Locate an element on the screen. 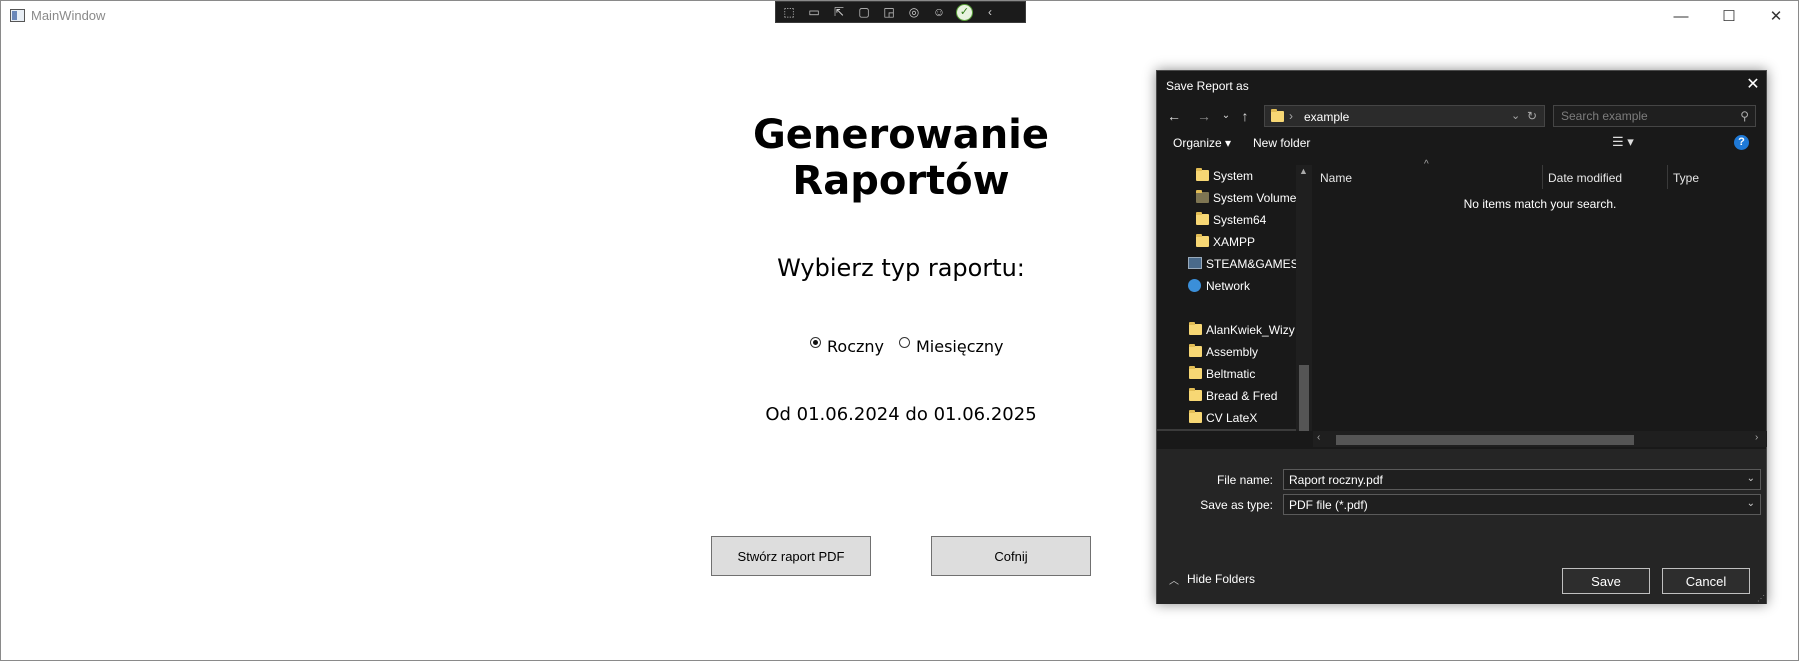 This screenshot has height=661, width=1799. tree-item-bread-fred: Bread & Fred is located at coordinates (1226, 396).